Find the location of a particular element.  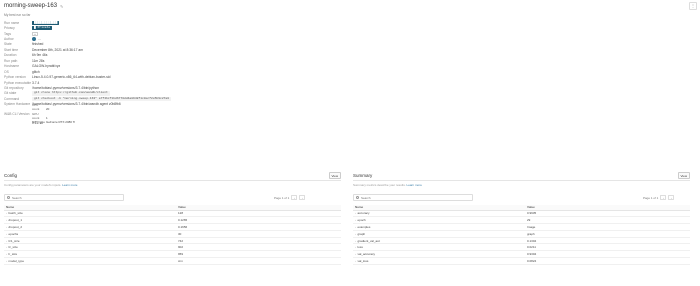

overview-value-text: 6h 9m 46s is located at coordinates (40, 55).